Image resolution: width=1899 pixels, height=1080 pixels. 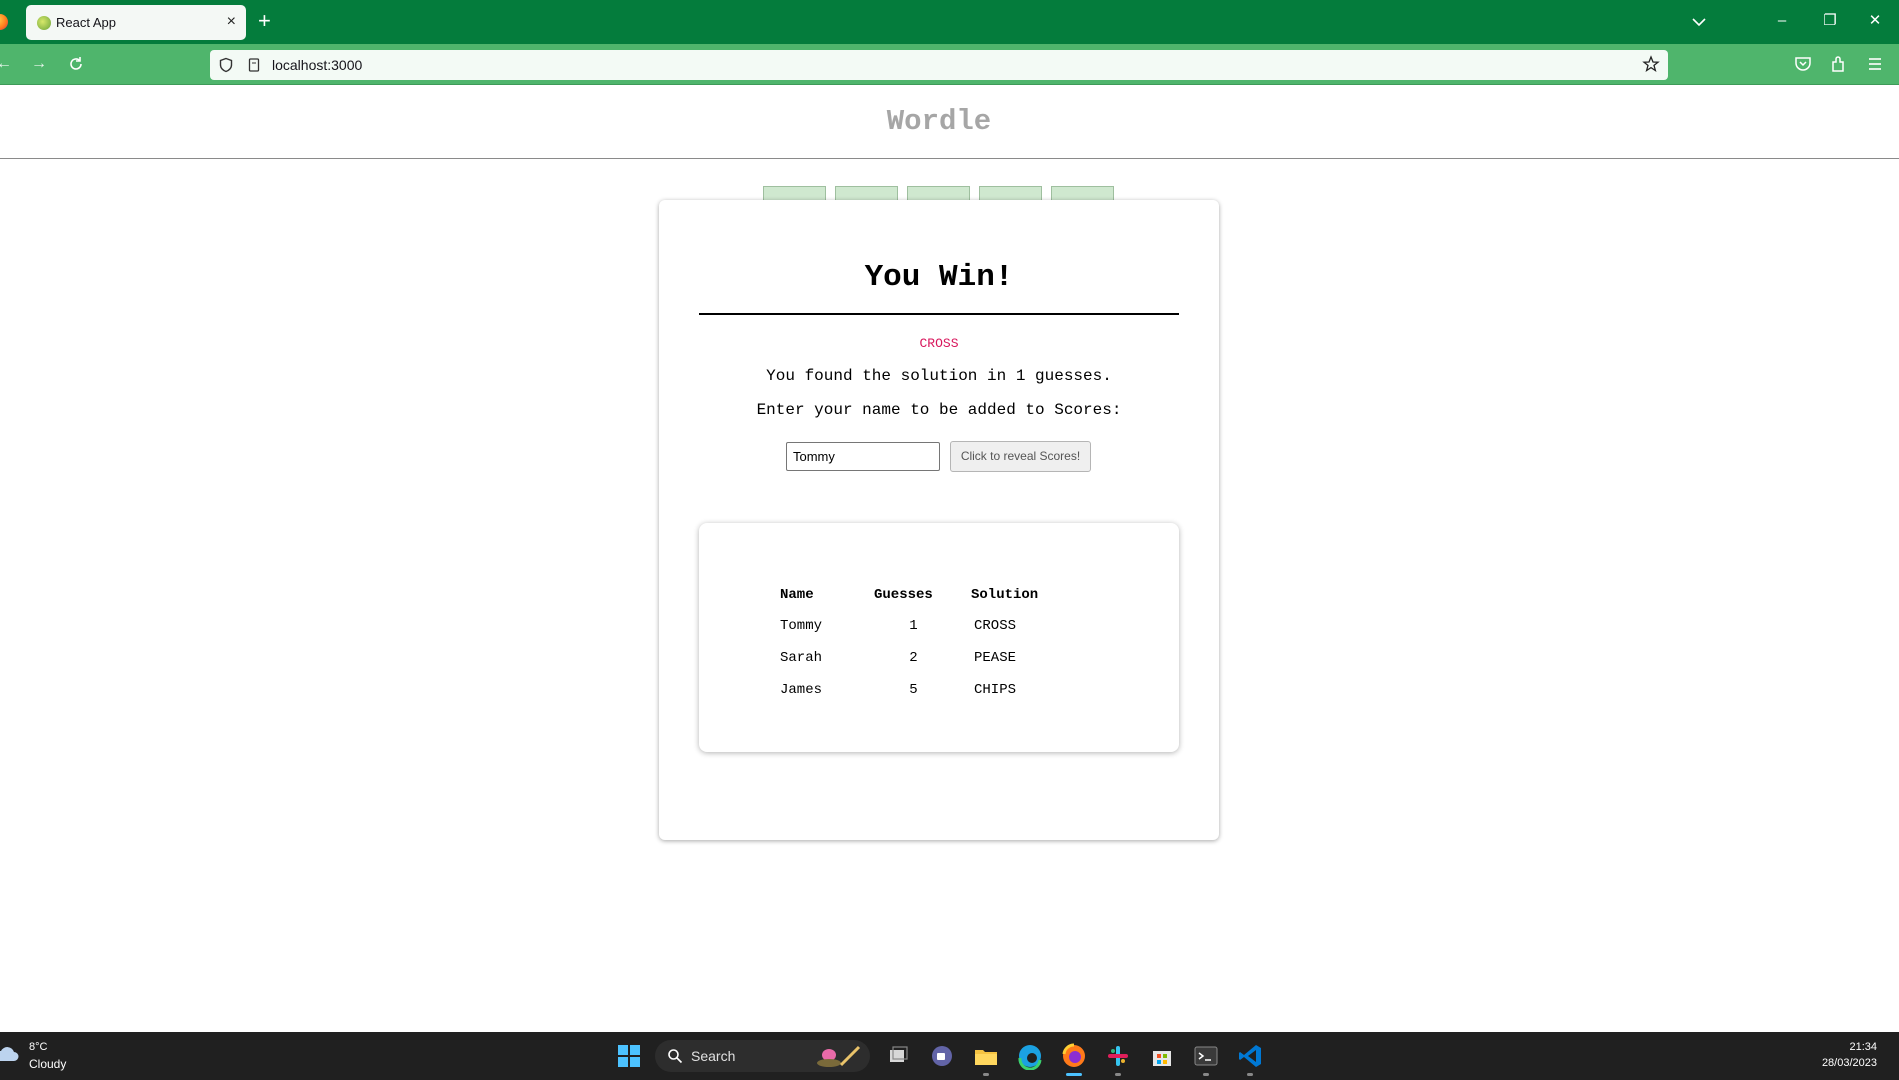 I want to click on vscode-icon, so click(x=1250, y=1056).